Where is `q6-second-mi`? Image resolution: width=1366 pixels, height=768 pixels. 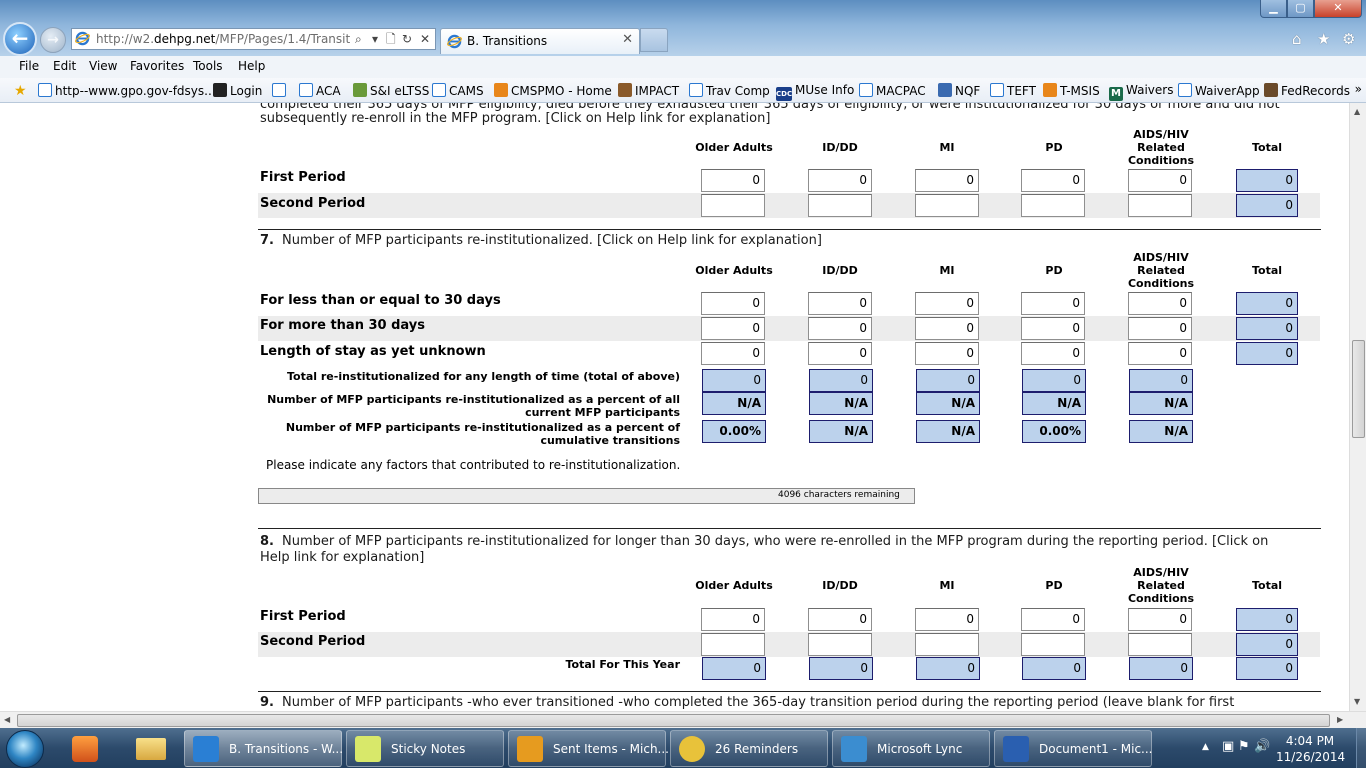
q6-second-mi is located at coordinates (947, 205).